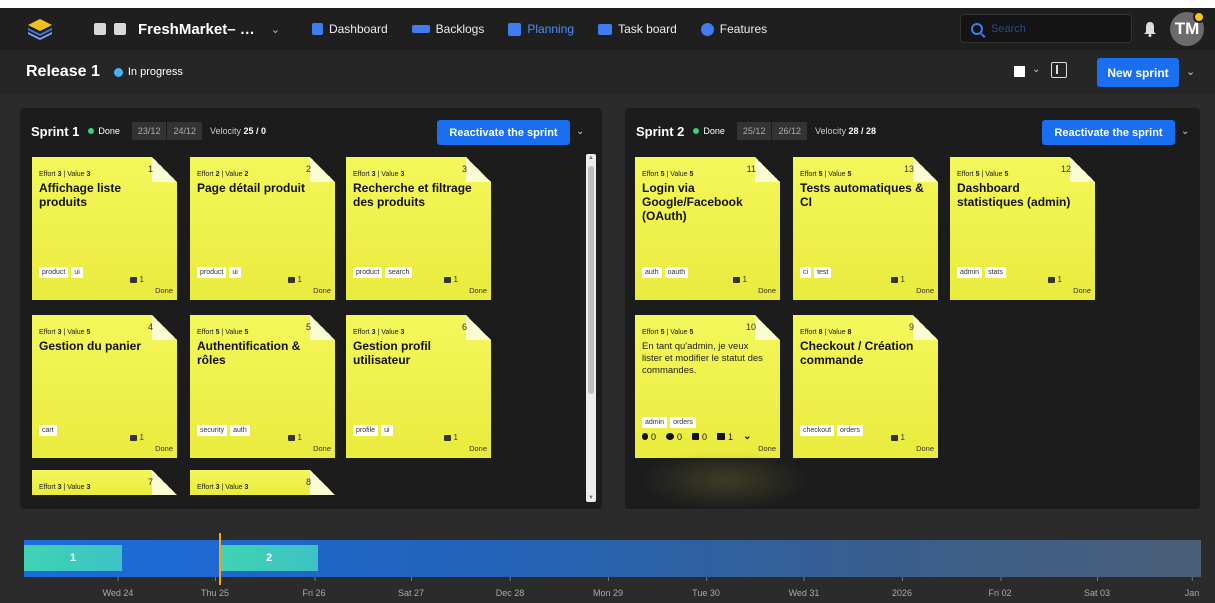 Image resolution: width=1215 pixels, height=603 pixels. What do you see at coordinates (104, 482) in the screenshot?
I see `story-card: 7 Effort 3 | Value 3` at bounding box center [104, 482].